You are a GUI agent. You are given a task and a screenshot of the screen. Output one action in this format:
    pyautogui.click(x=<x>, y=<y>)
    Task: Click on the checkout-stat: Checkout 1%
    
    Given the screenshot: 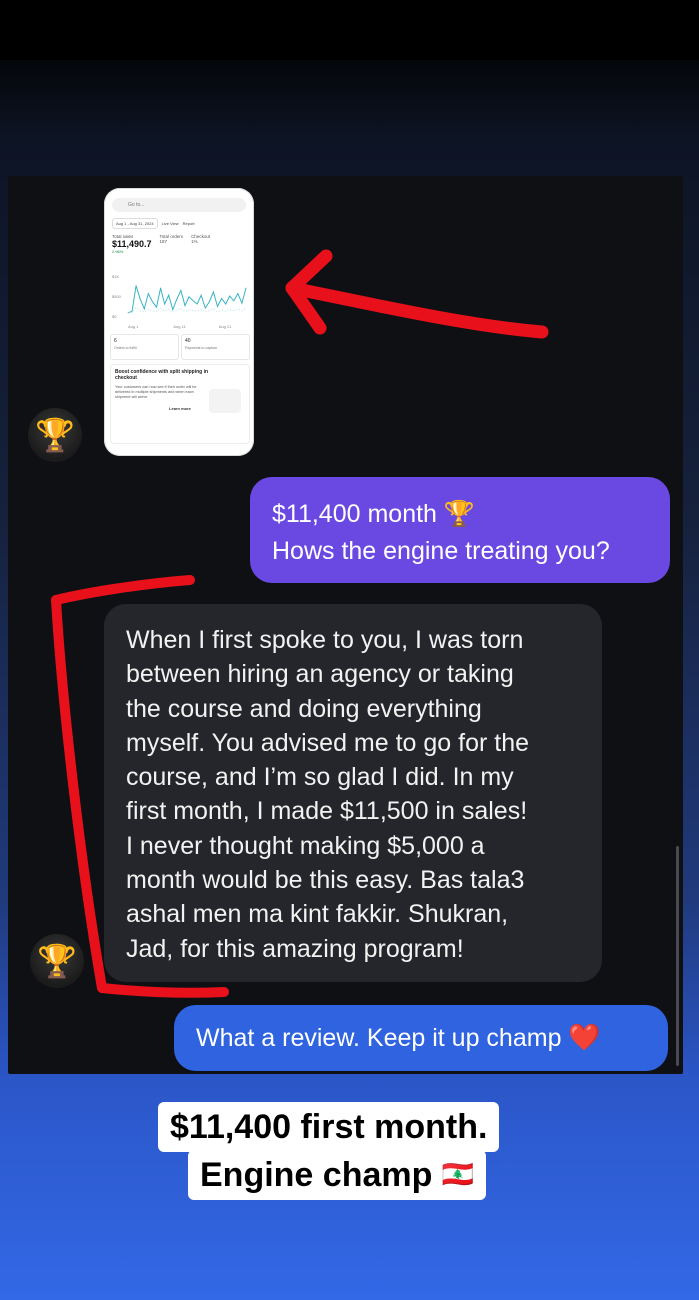 What is the action you would take?
    pyautogui.click(x=200, y=254)
    